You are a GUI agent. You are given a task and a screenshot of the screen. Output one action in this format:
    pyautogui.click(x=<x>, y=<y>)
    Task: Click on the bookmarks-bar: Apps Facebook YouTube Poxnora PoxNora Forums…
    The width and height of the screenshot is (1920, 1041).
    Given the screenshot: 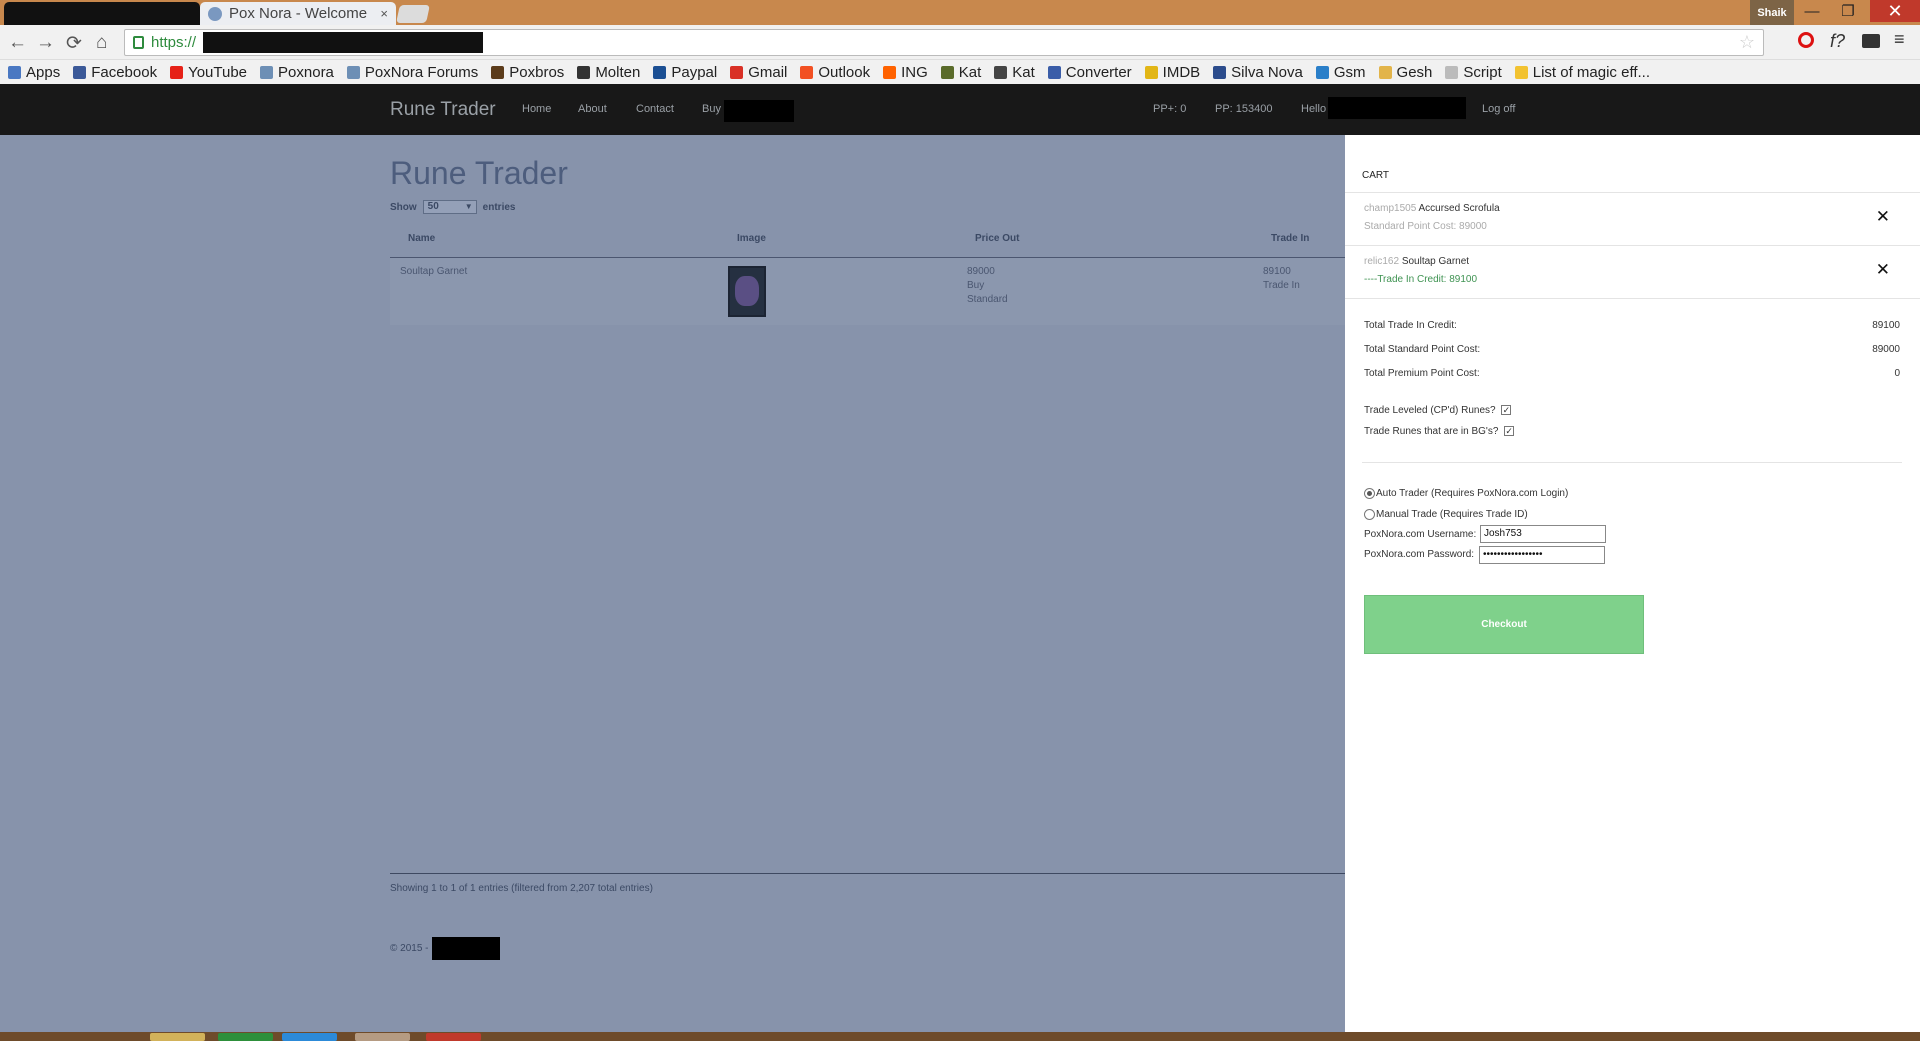 What is the action you would take?
    pyautogui.click(x=960, y=72)
    